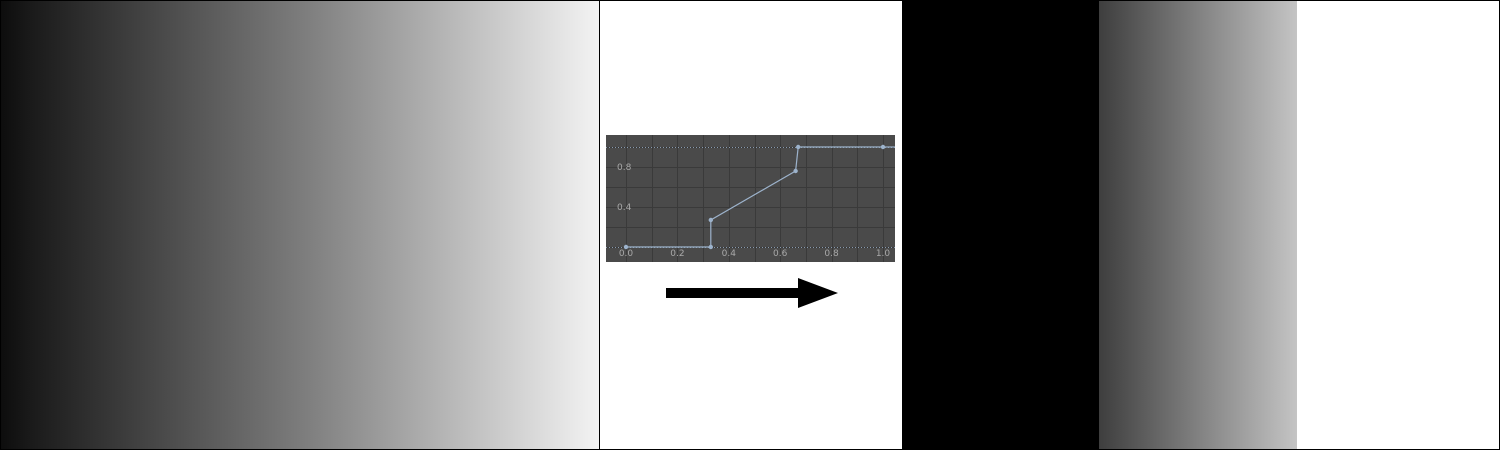 The width and height of the screenshot is (1500, 450). Describe the element at coordinates (677, 254) in the screenshot. I see `x-tick-label: 0.2` at that location.